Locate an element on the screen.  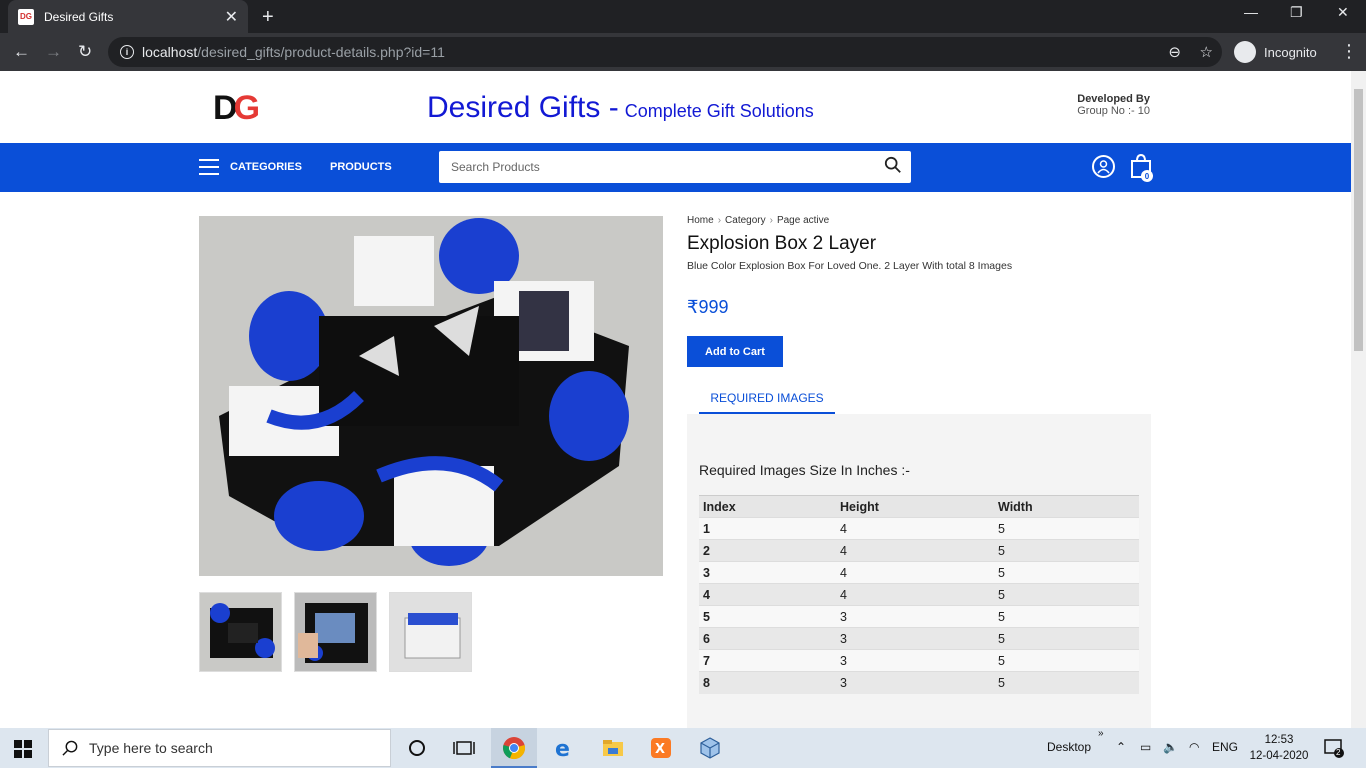
product-price: ₹999 is located at coordinates (708, 307).